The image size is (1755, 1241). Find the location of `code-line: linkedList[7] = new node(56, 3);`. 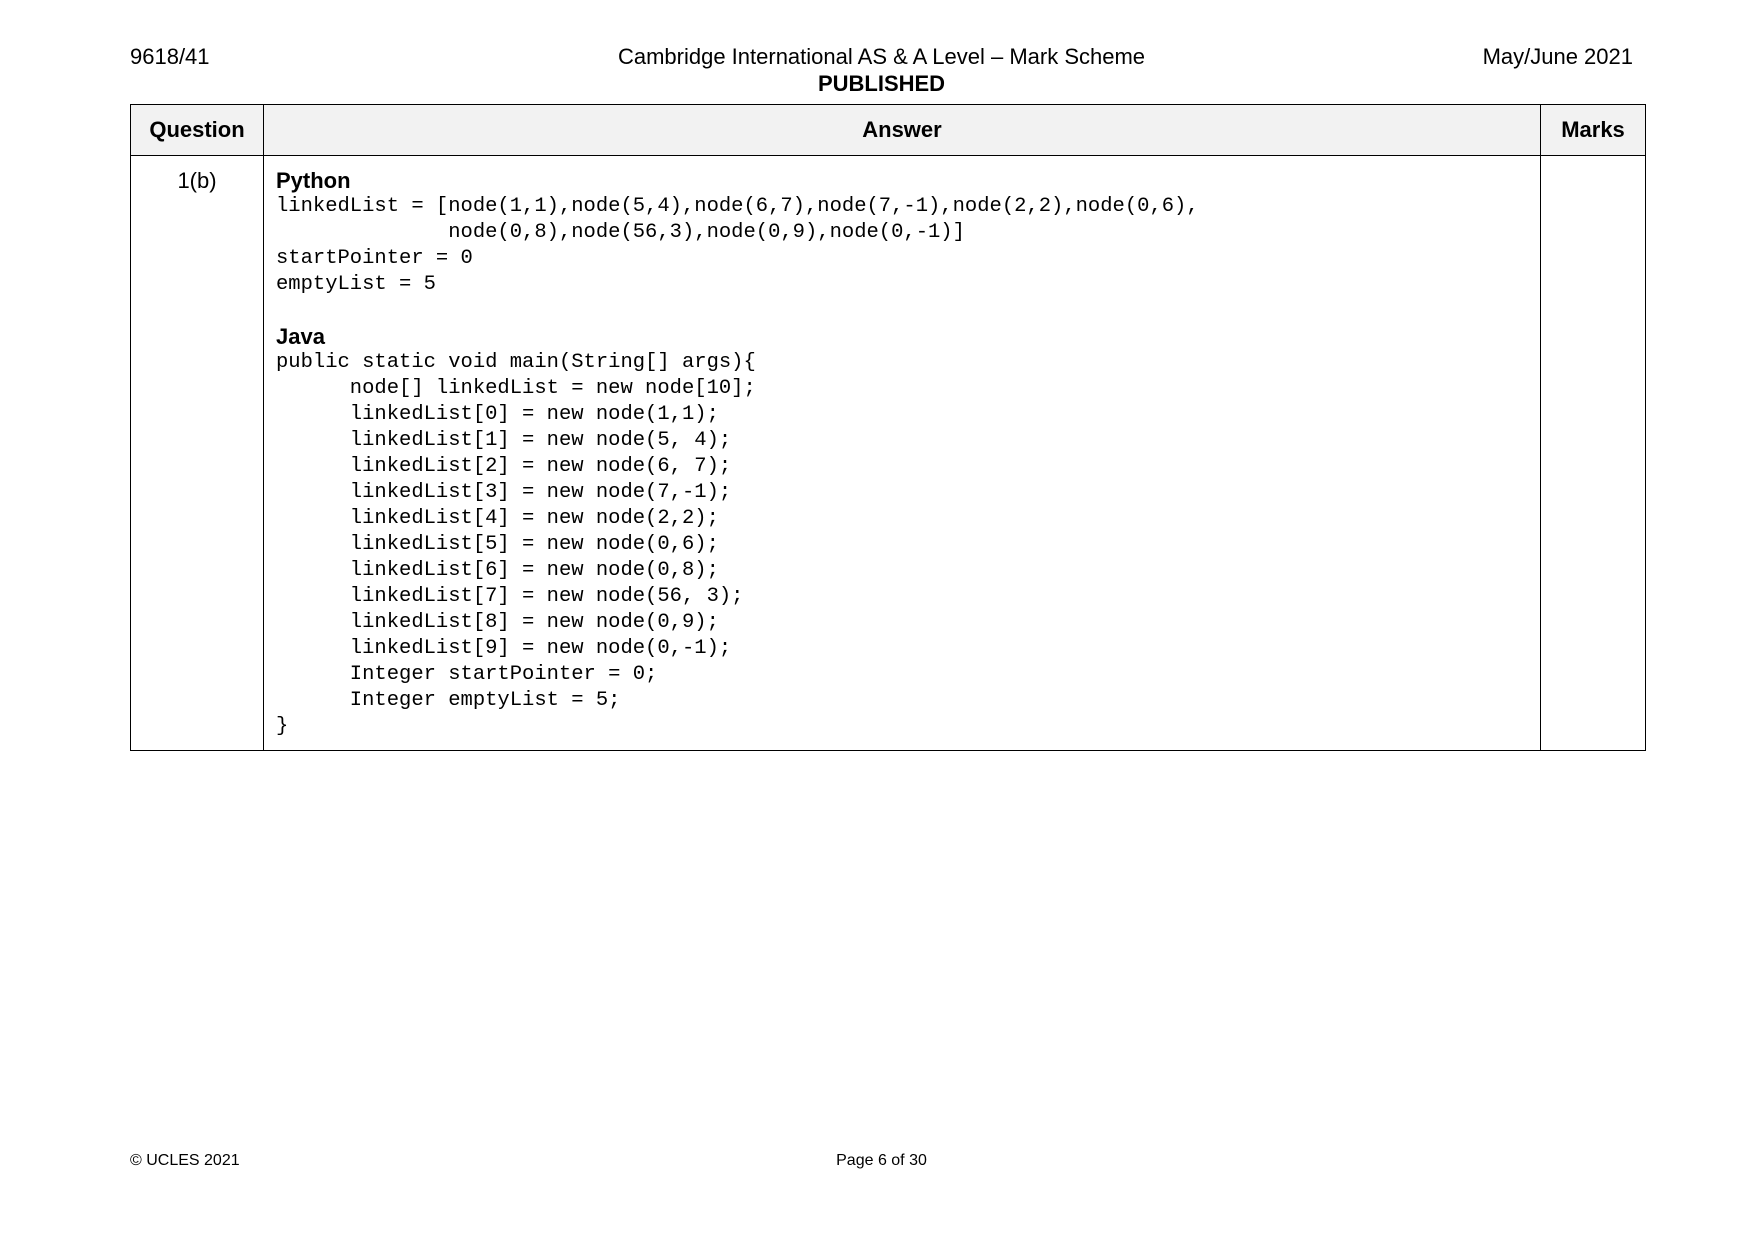

code-line: linkedList[7] = new node(56, 3); is located at coordinates (510, 596).